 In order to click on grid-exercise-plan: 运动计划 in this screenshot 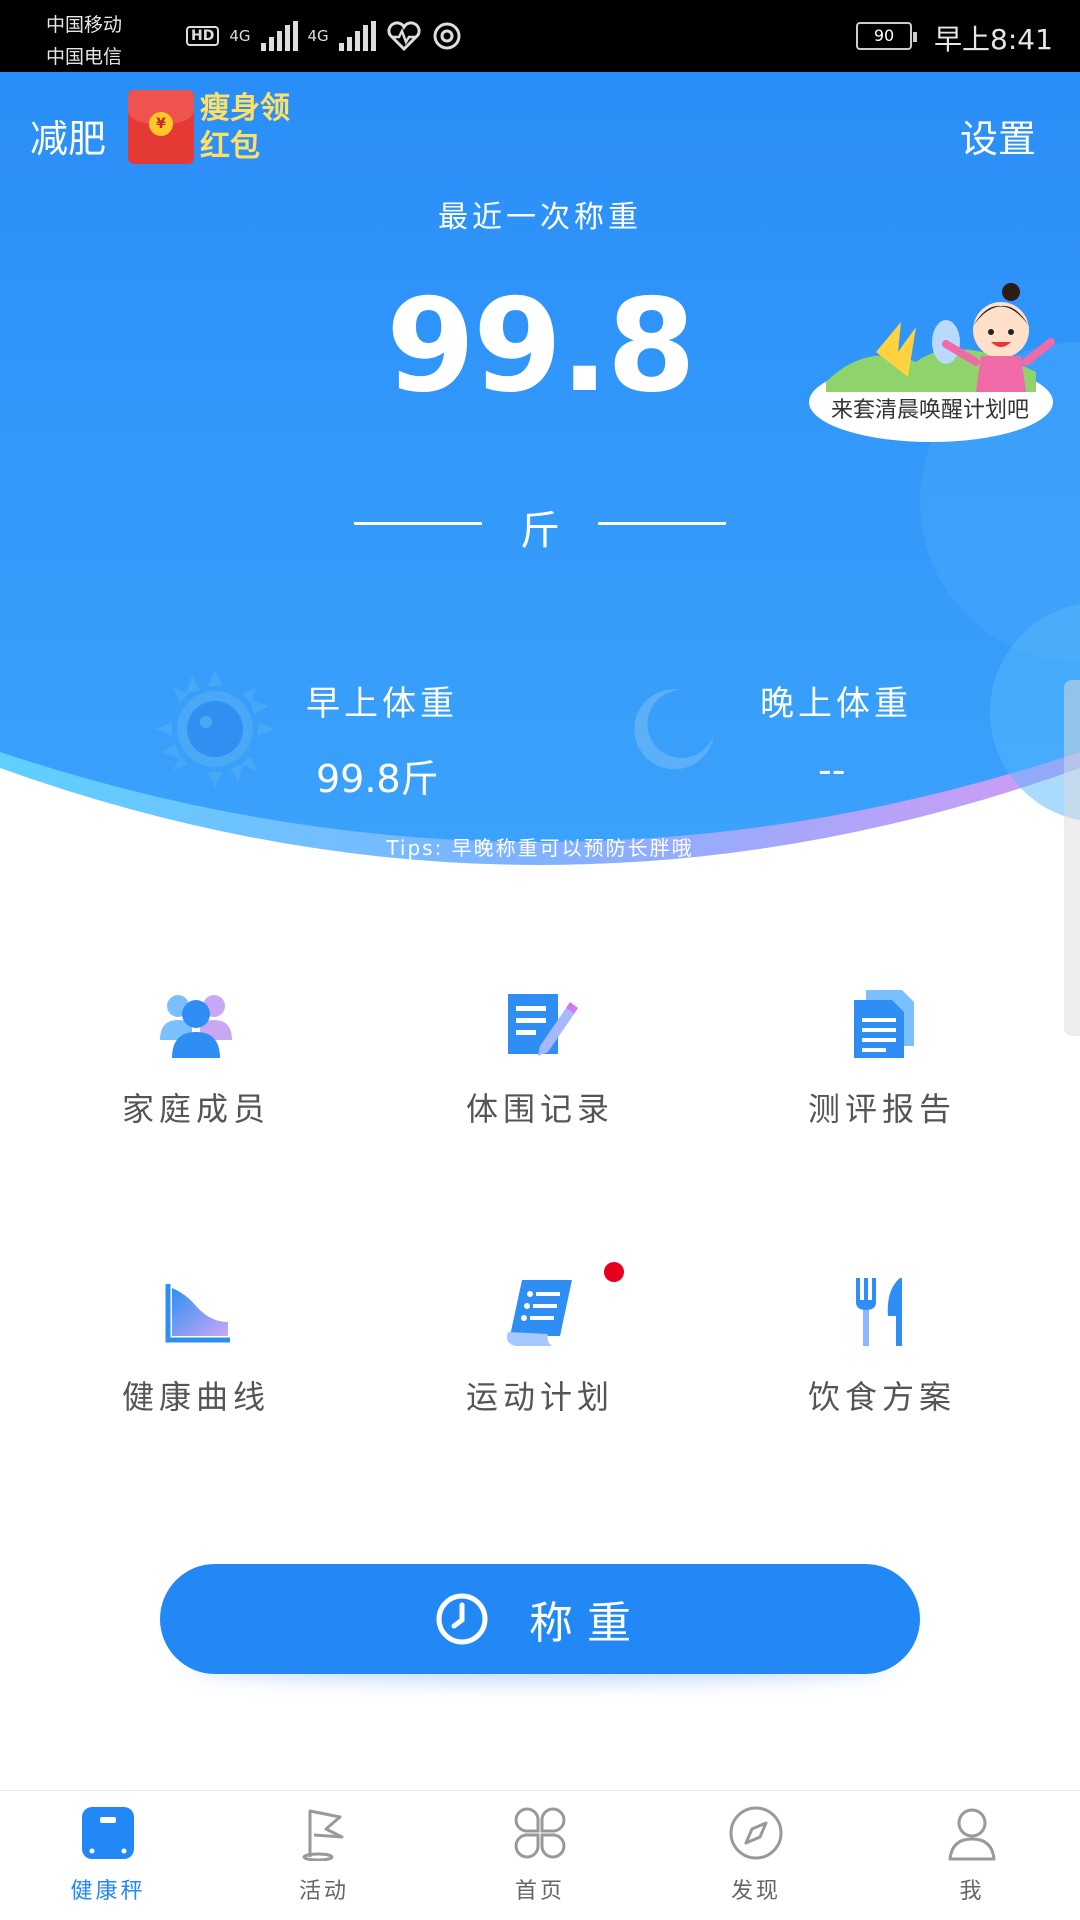, I will do `click(540, 1366)`.